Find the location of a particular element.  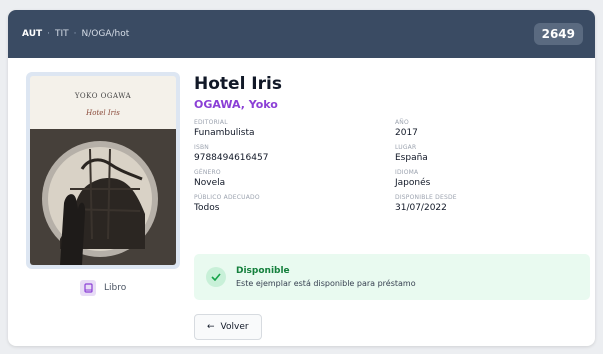

field-value: 2017 is located at coordinates (406, 133).